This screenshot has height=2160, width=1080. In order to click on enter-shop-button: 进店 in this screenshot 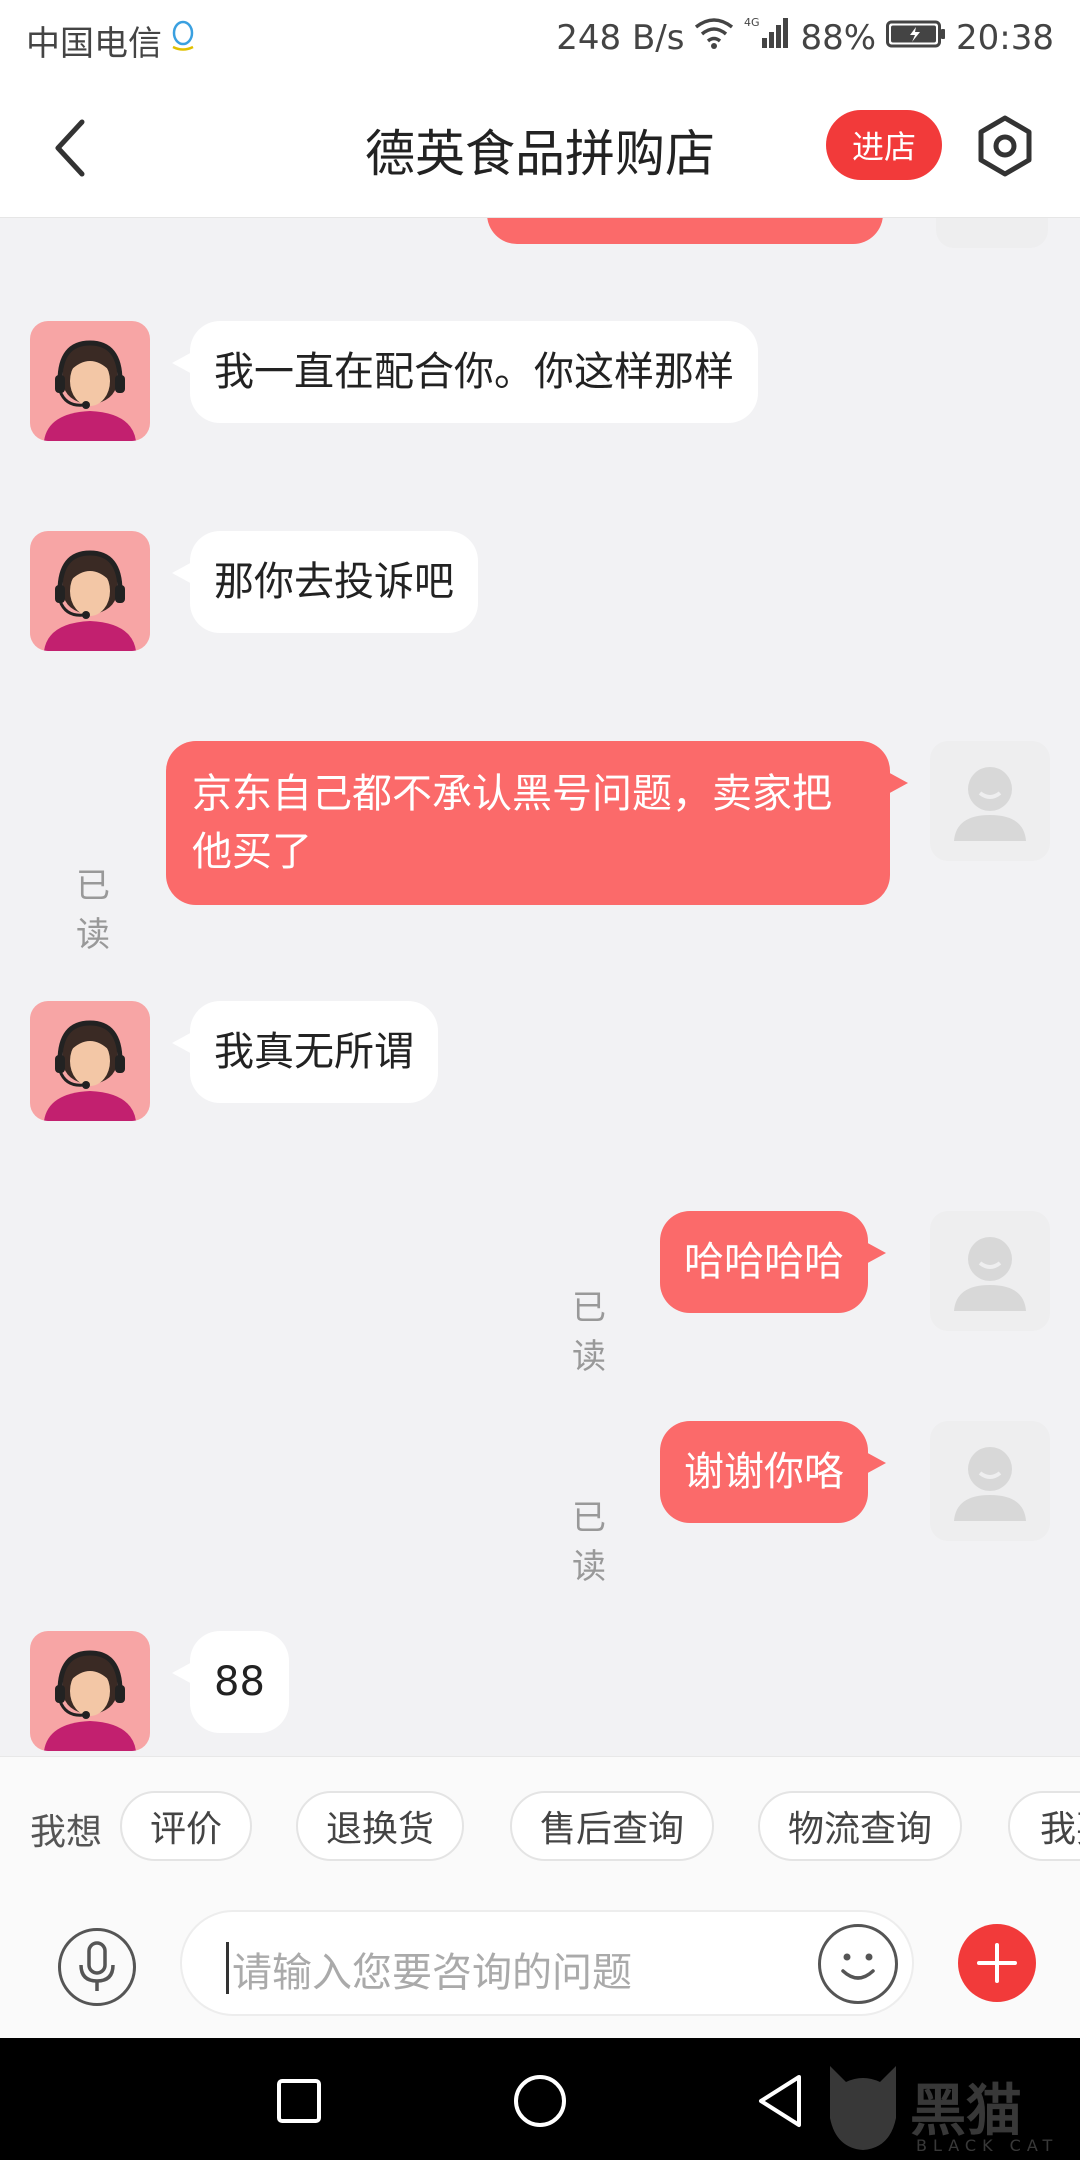, I will do `click(884, 145)`.